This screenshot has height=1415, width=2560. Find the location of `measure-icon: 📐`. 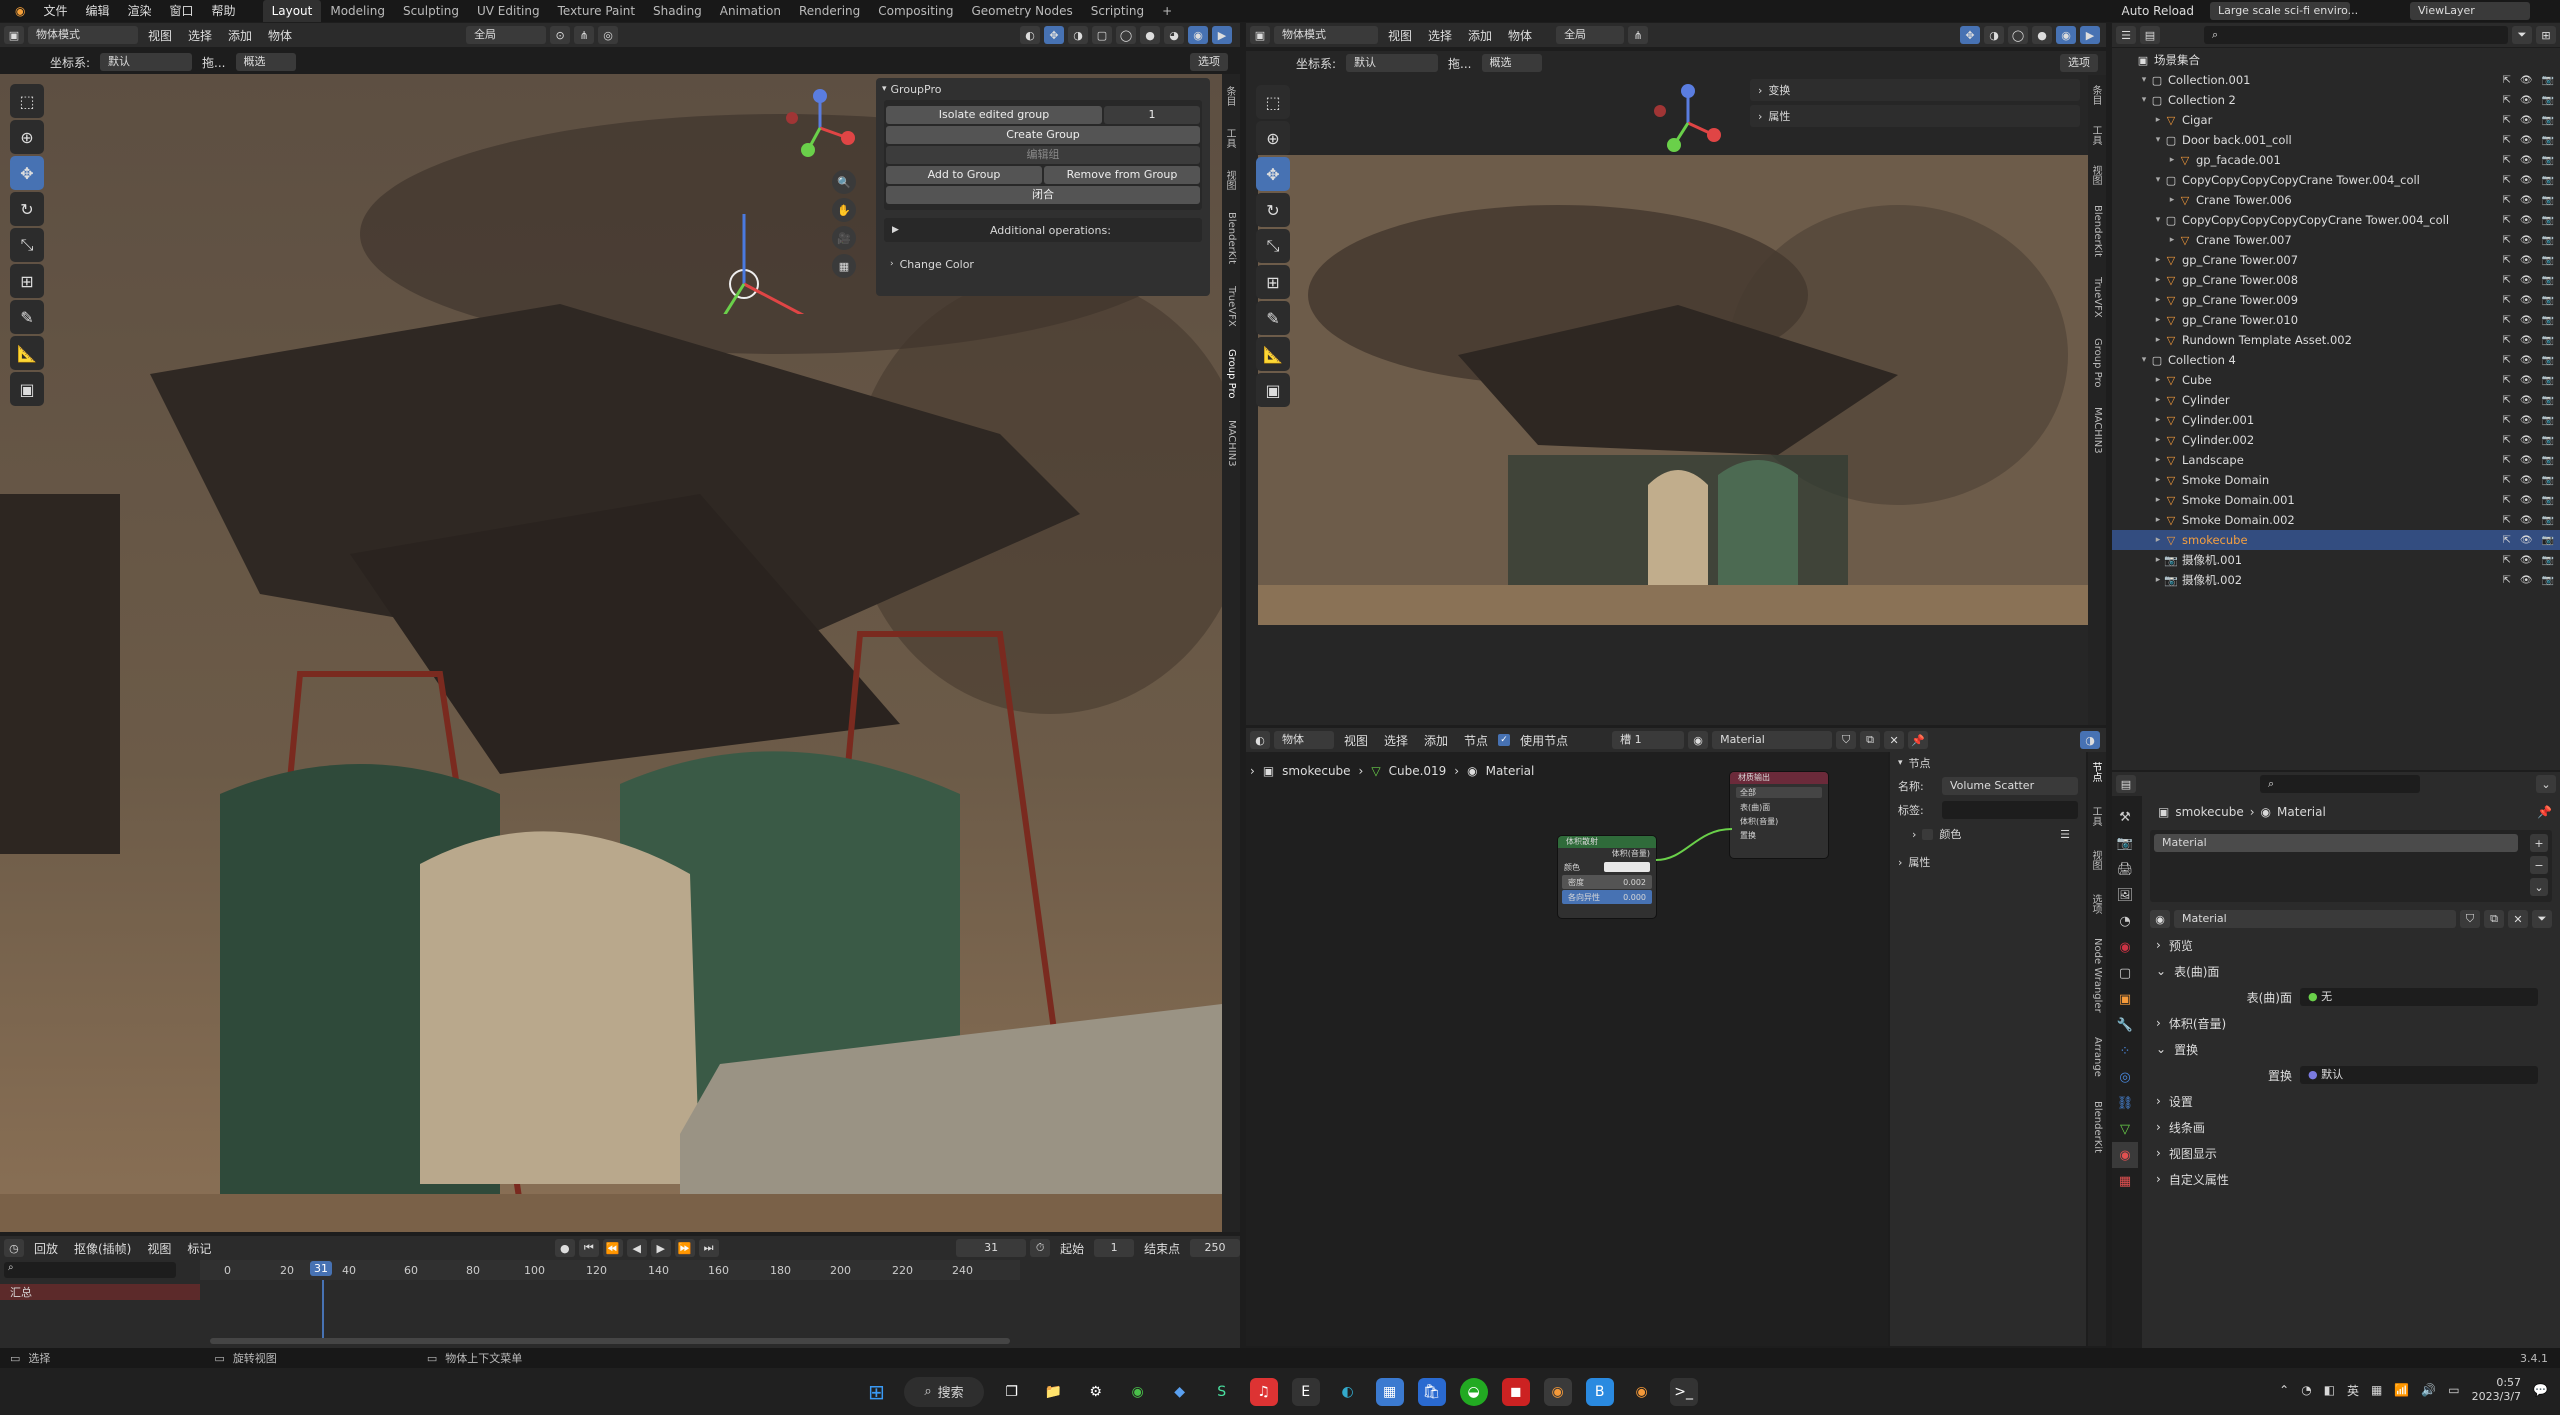

measure-icon: 📐 is located at coordinates (27, 353).